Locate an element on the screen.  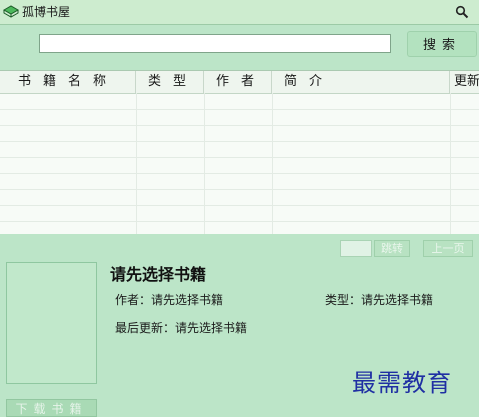
page-number-input is located at coordinates (356, 248).